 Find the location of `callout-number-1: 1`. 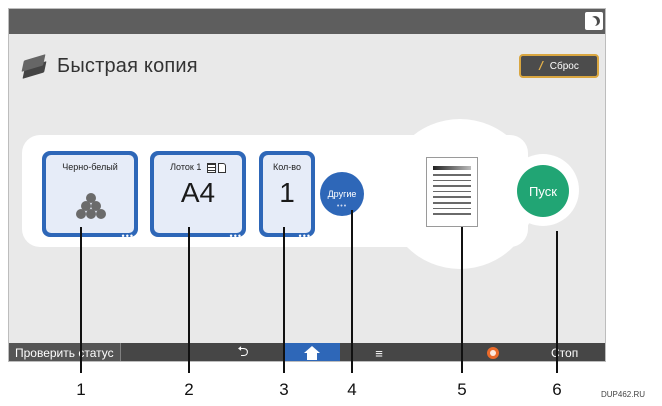

callout-number-1: 1 is located at coordinates (81, 389).